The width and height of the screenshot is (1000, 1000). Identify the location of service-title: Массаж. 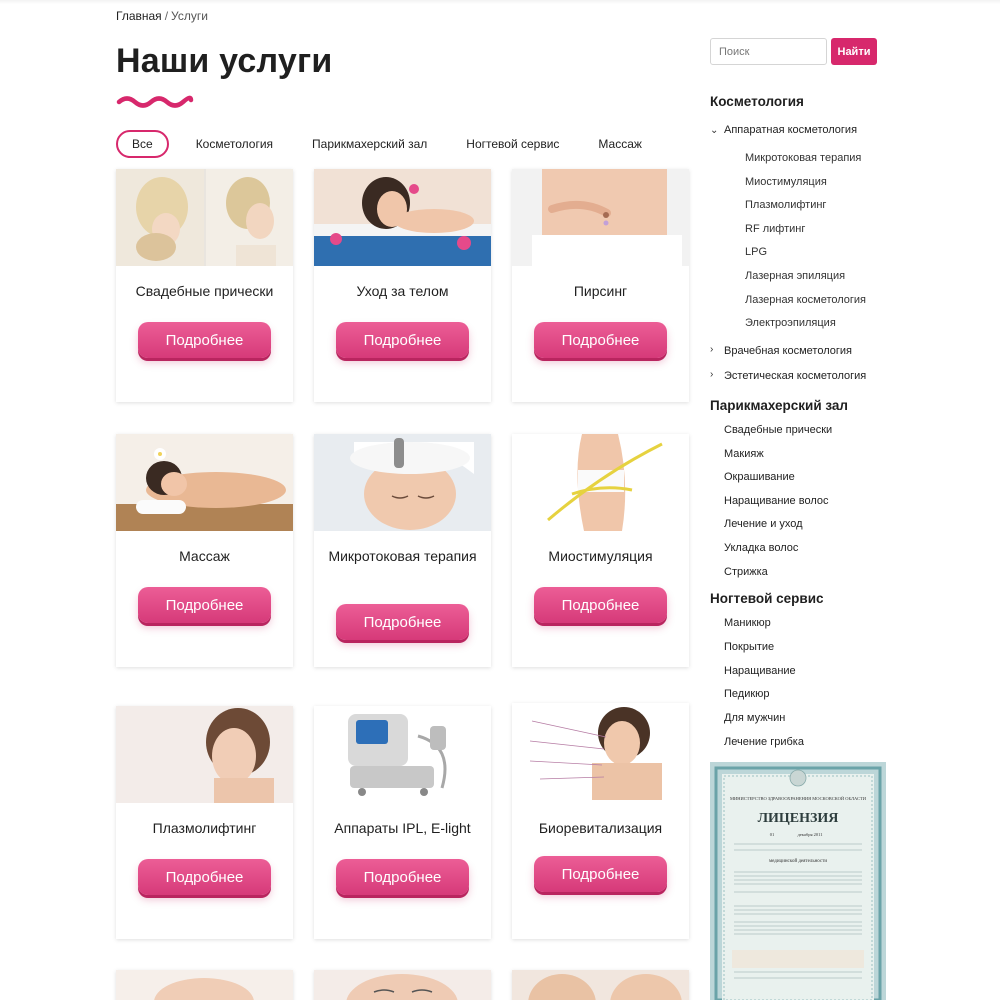
(204, 556).